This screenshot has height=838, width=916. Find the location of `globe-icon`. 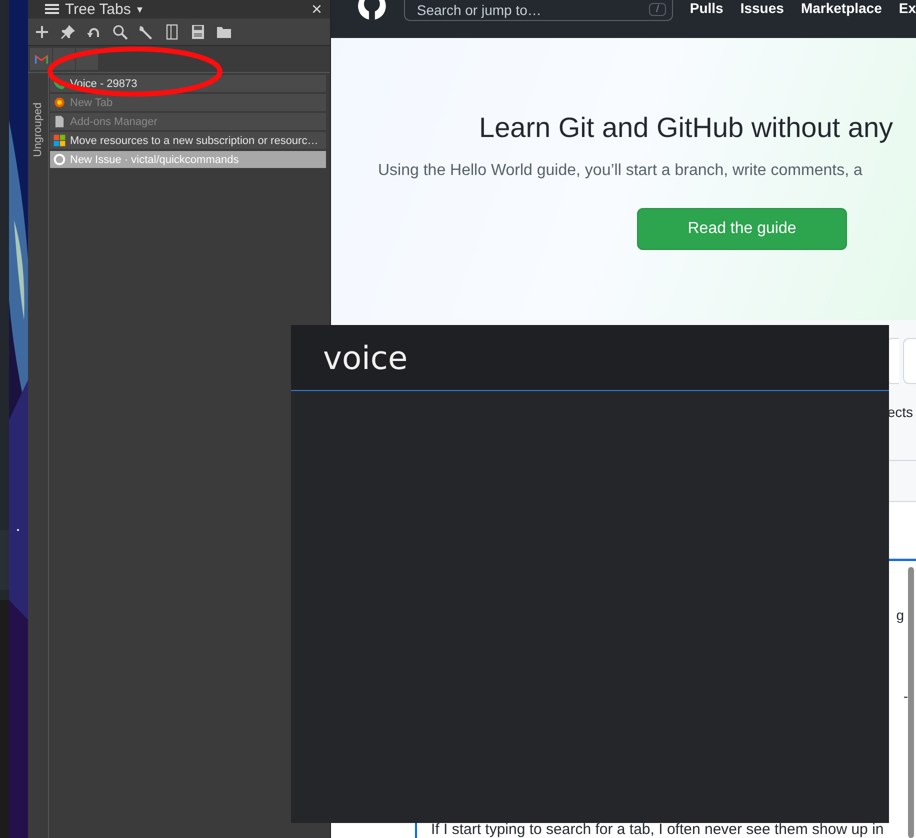

globe-icon is located at coordinates (59, 102).